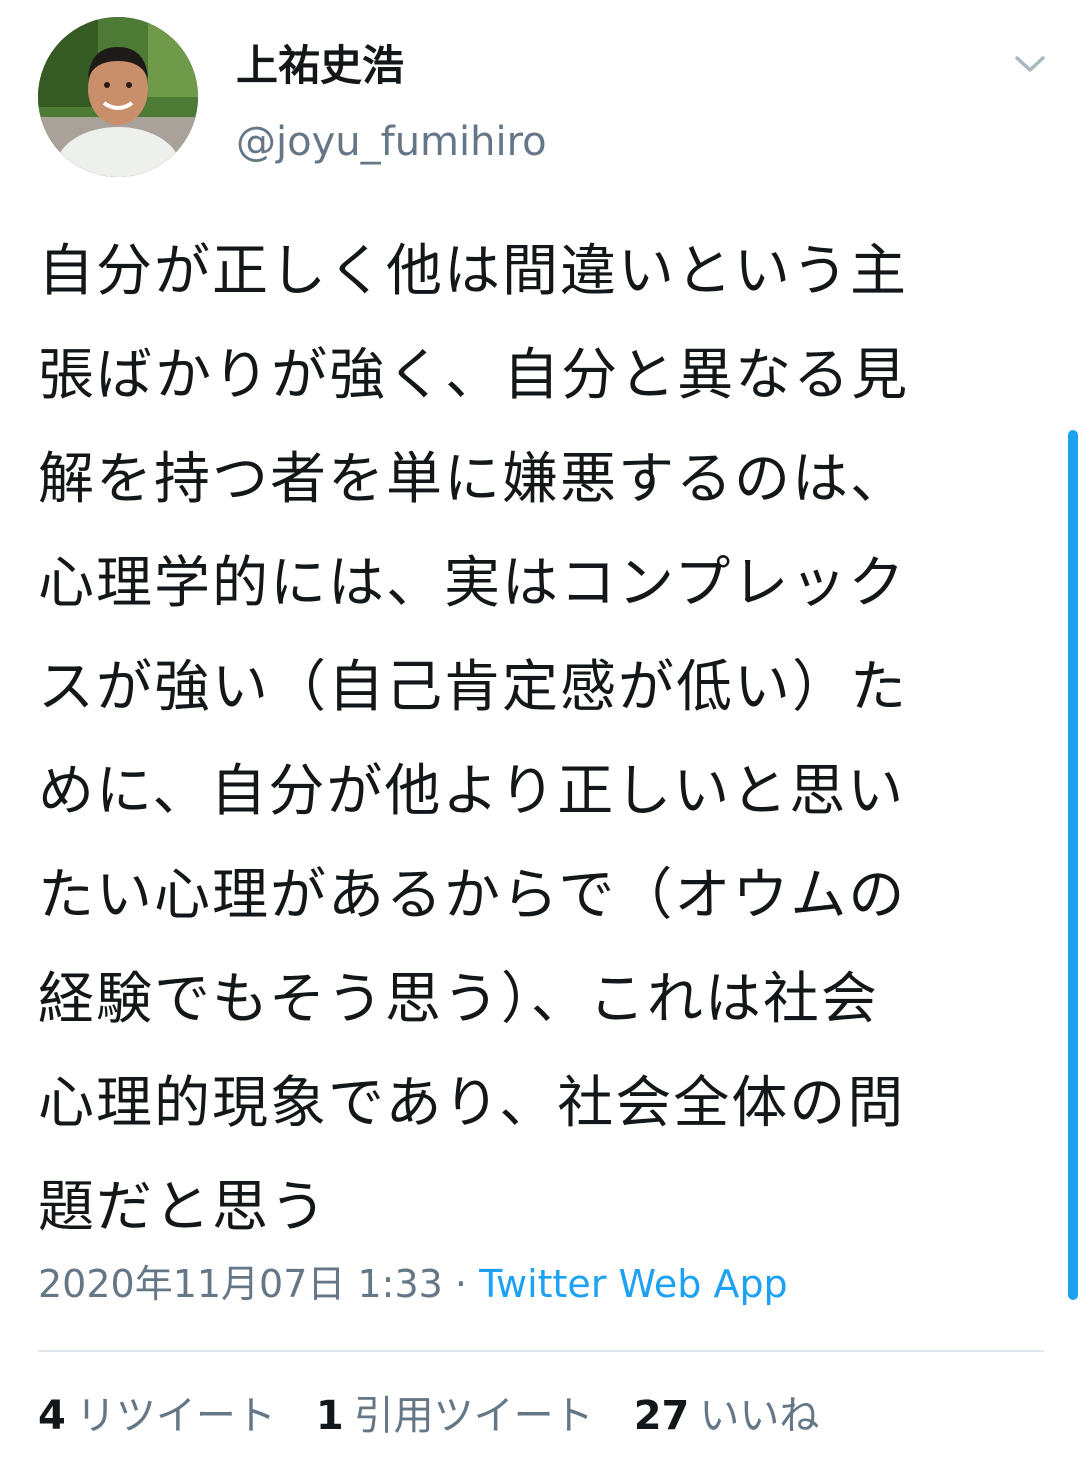  Describe the element at coordinates (52, 1416) in the screenshot. I see `retweets-count: 4` at that location.